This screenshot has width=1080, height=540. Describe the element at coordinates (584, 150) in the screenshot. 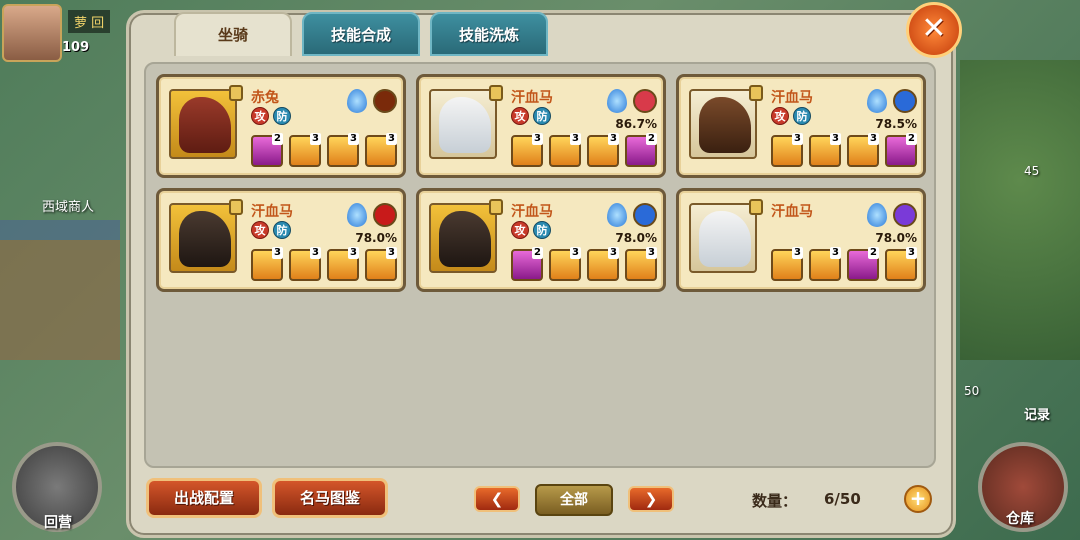

I see `skill-slots: 3 3 3 2` at that location.